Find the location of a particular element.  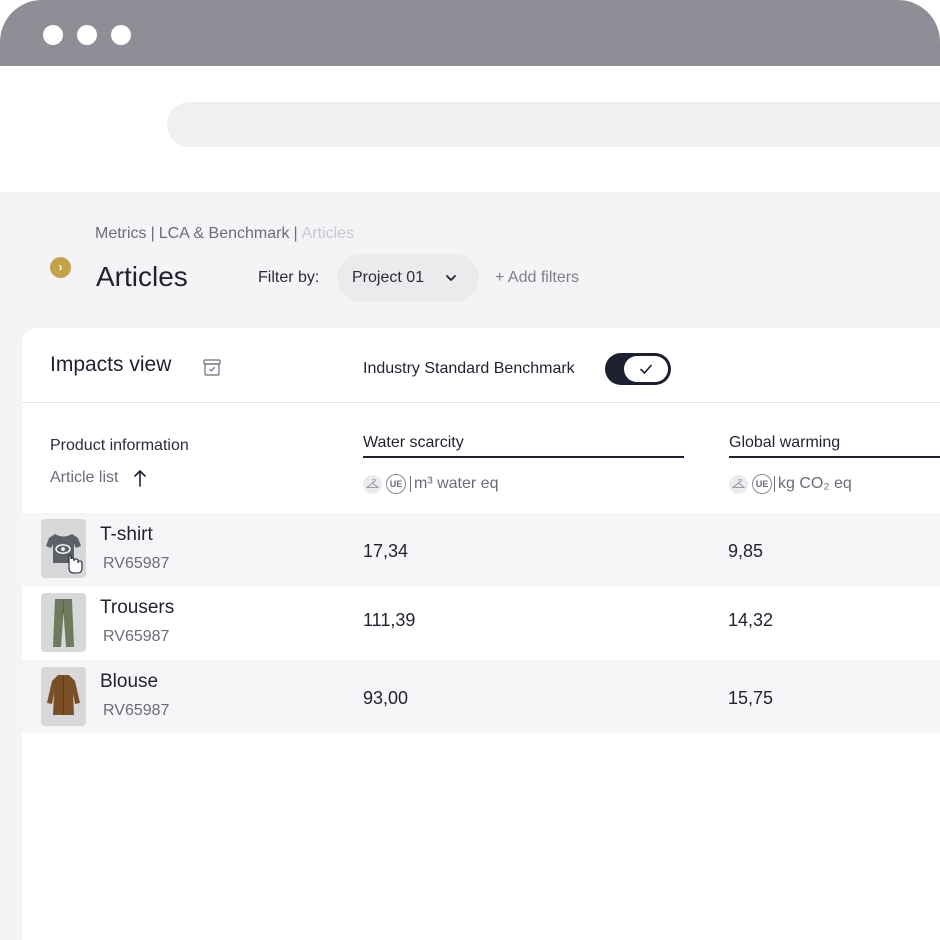

project-filter-dropdown: Project 01 is located at coordinates (408, 278).